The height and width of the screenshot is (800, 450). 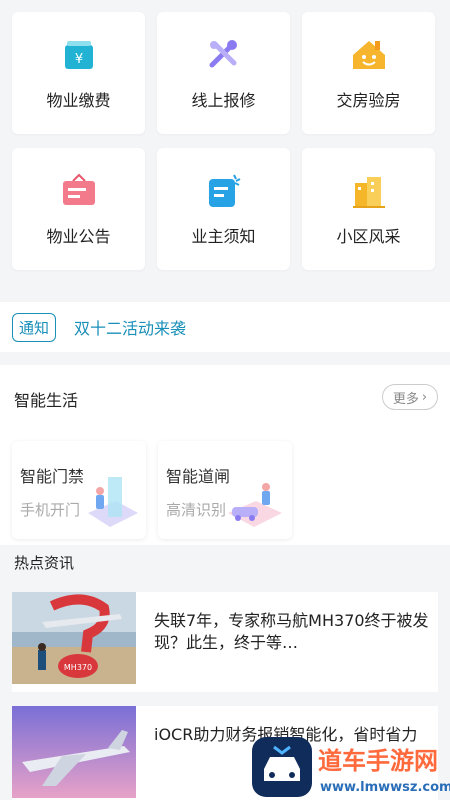 What do you see at coordinates (368, 55) in the screenshot?
I see `house-smile-icon` at bounding box center [368, 55].